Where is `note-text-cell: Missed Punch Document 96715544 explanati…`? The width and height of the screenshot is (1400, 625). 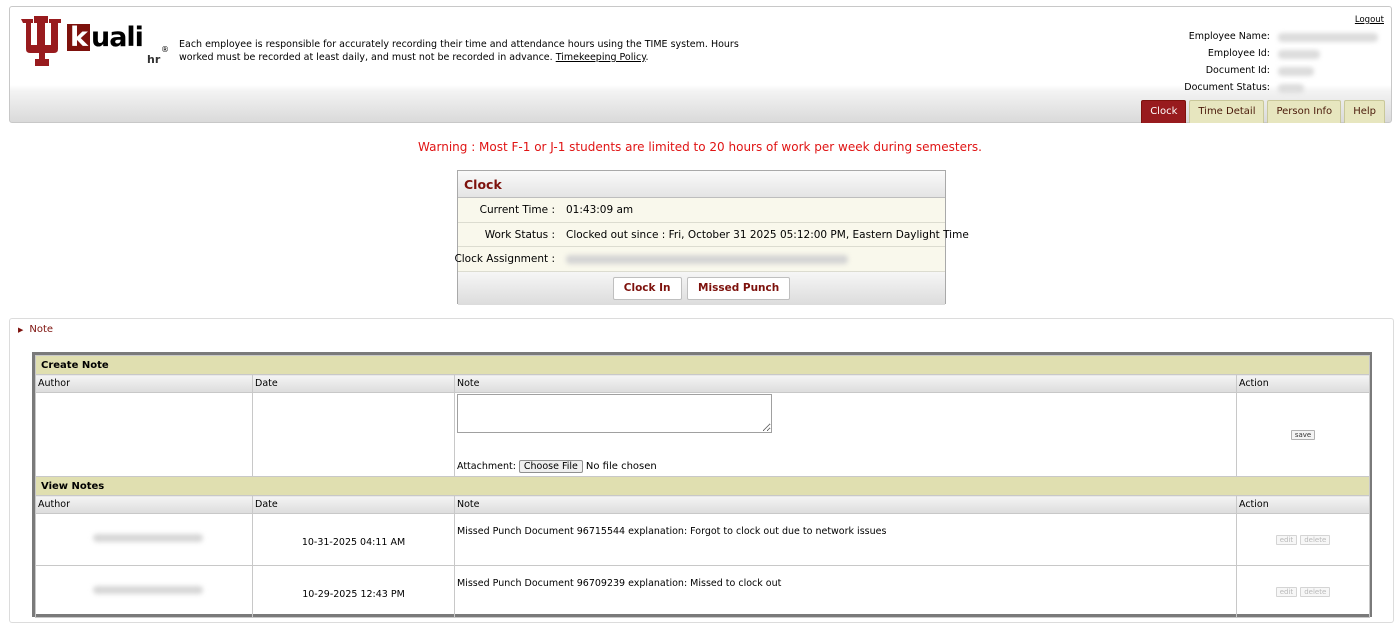 note-text-cell: Missed Punch Document 96715544 explanati… is located at coordinates (845, 539).